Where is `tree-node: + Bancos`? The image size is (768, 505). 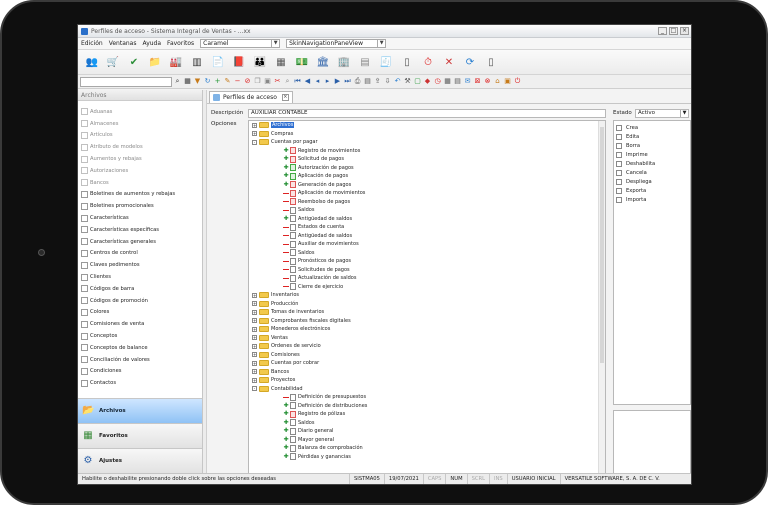
tree-node: + Bancos is located at coordinates (427, 372).